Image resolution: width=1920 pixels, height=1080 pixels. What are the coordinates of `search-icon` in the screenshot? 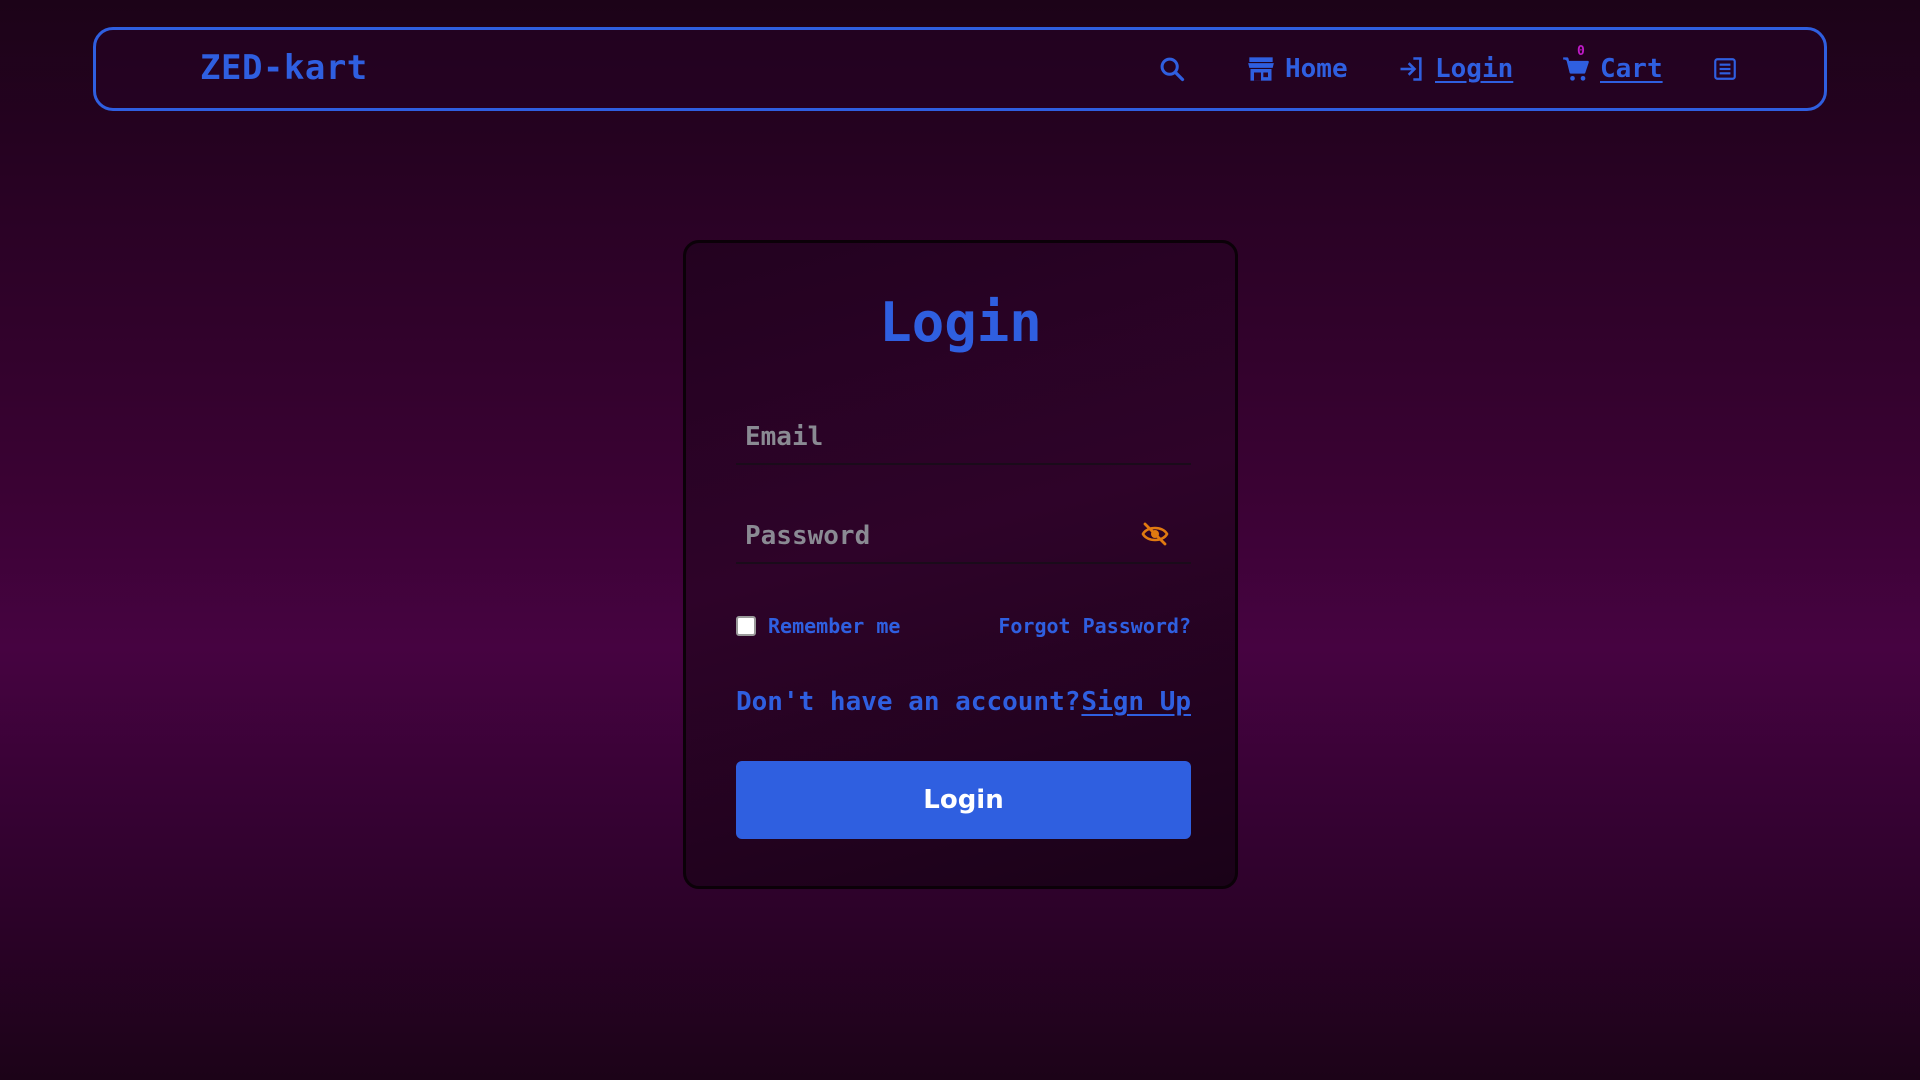 It's located at (1172, 69).